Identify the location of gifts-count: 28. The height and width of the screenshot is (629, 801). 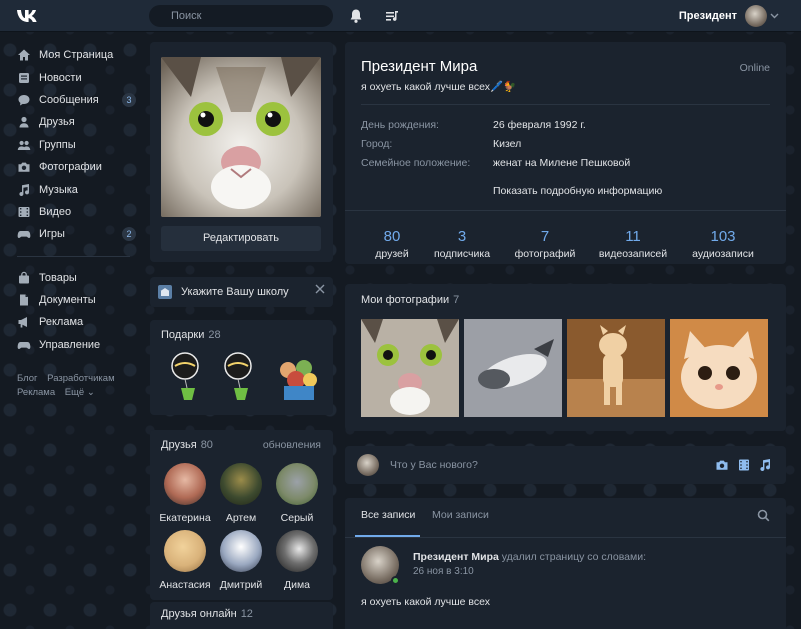
(214, 335).